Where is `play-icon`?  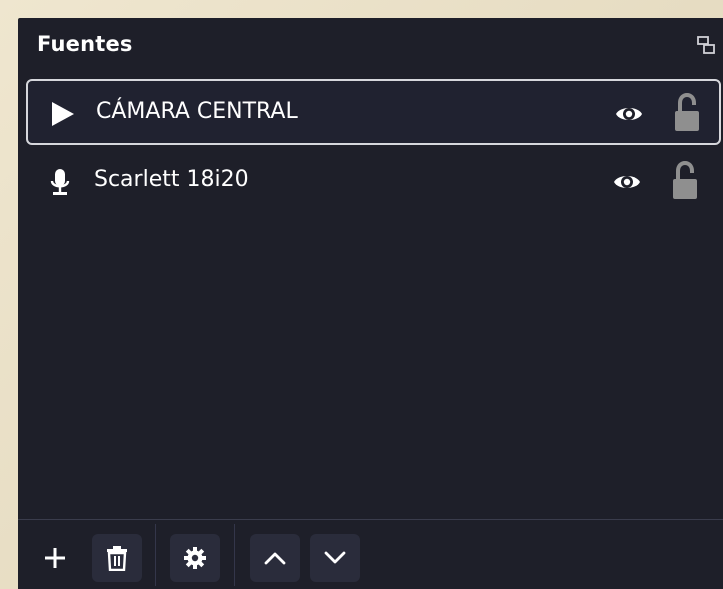 play-icon is located at coordinates (62, 114).